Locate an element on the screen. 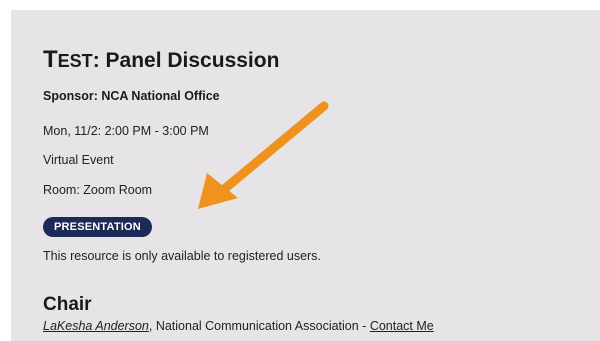 The image size is (600, 341). event-location: Virtual Event is located at coordinates (78, 160).